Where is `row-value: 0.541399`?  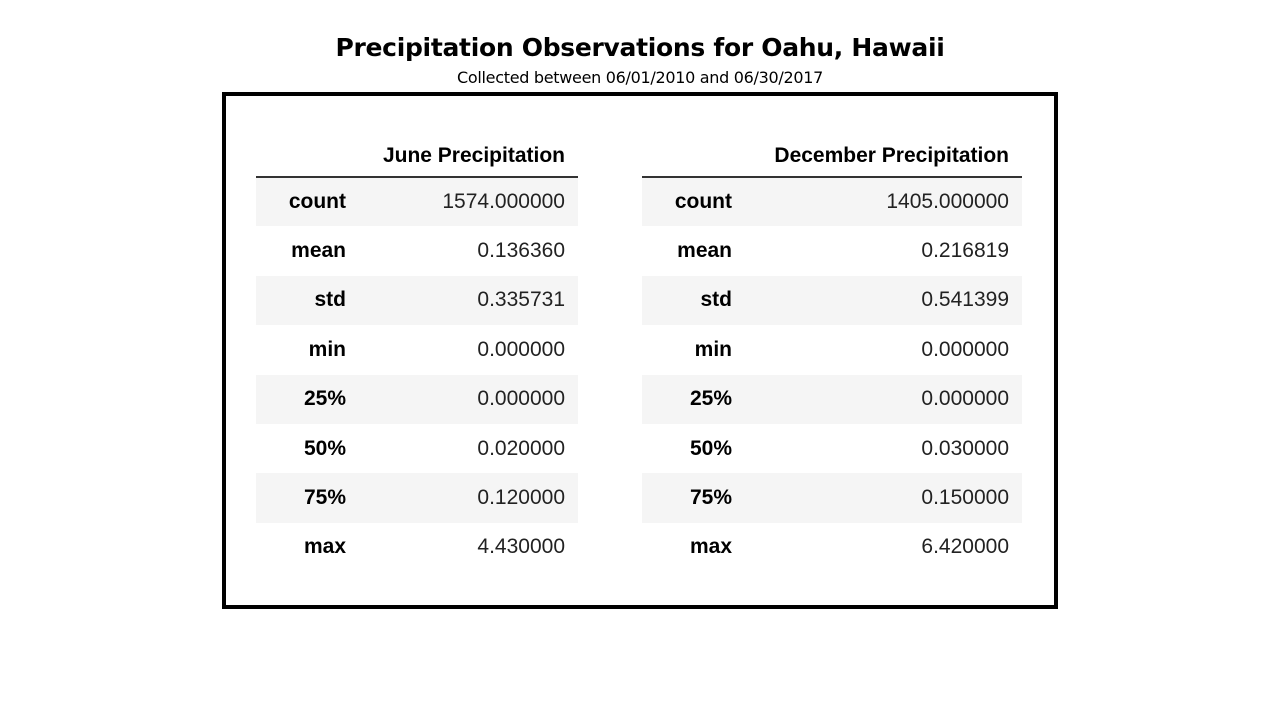 row-value: 0.541399 is located at coordinates (965, 300).